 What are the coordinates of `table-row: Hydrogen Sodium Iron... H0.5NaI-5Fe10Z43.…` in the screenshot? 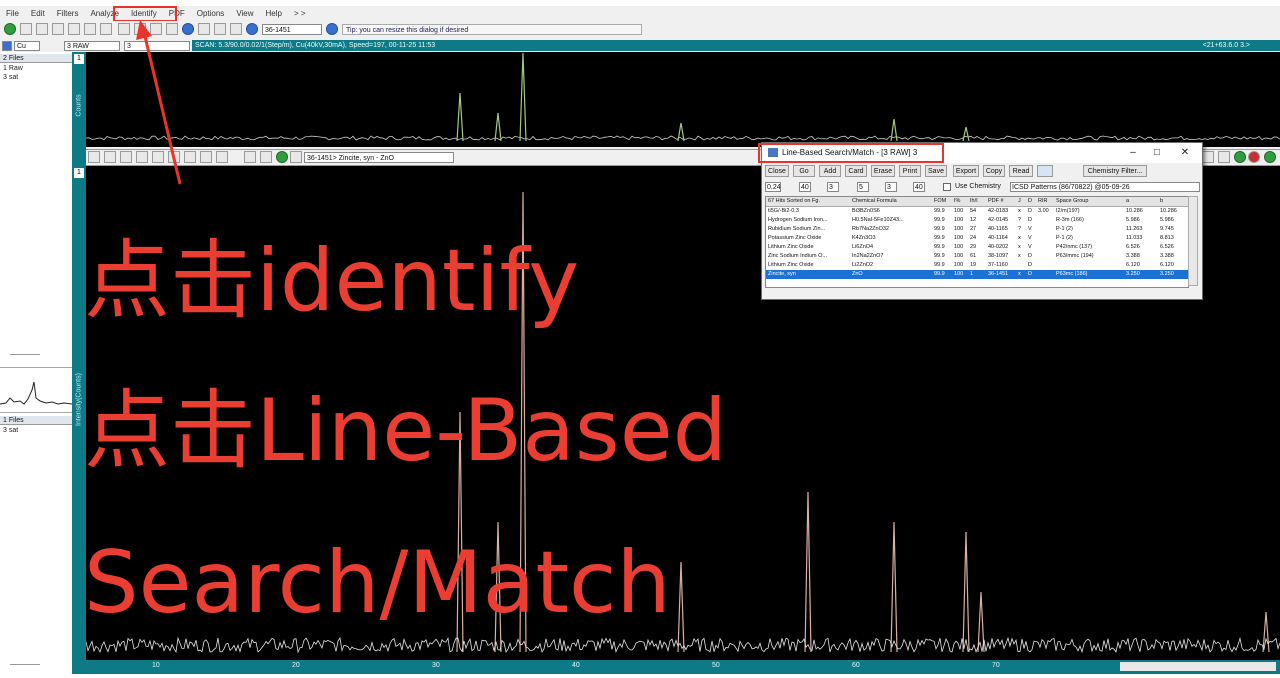 It's located at (977, 220).